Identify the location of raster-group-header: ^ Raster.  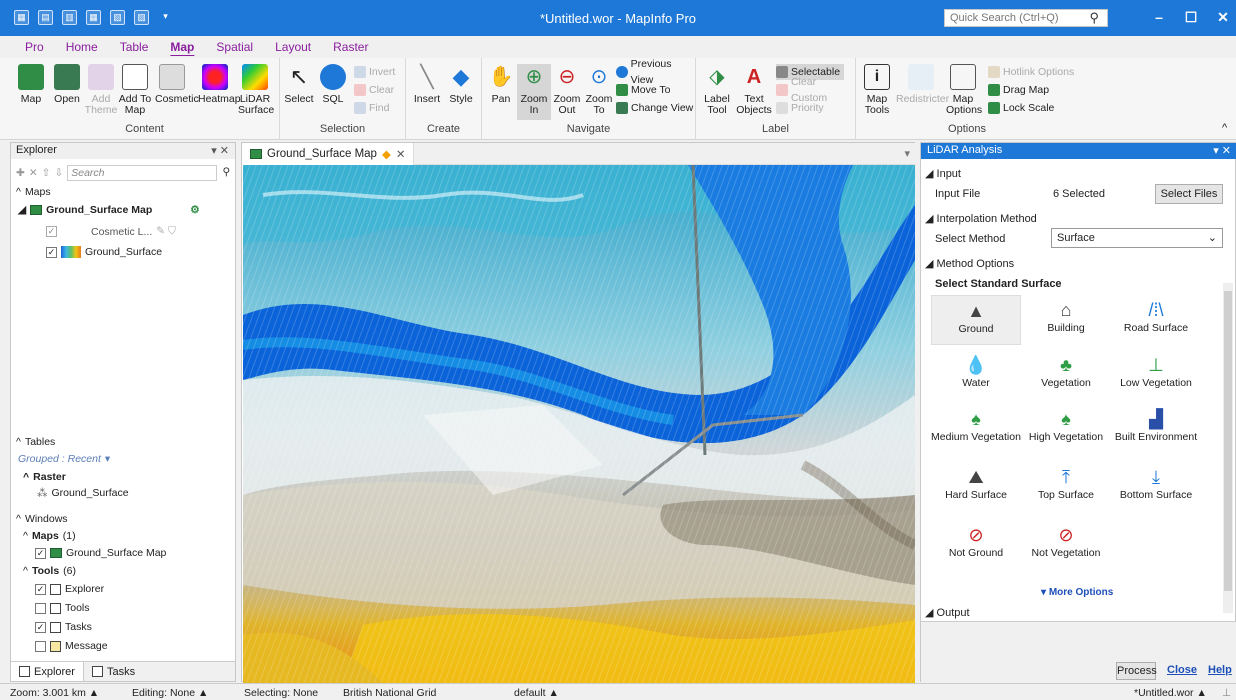
(44, 477).